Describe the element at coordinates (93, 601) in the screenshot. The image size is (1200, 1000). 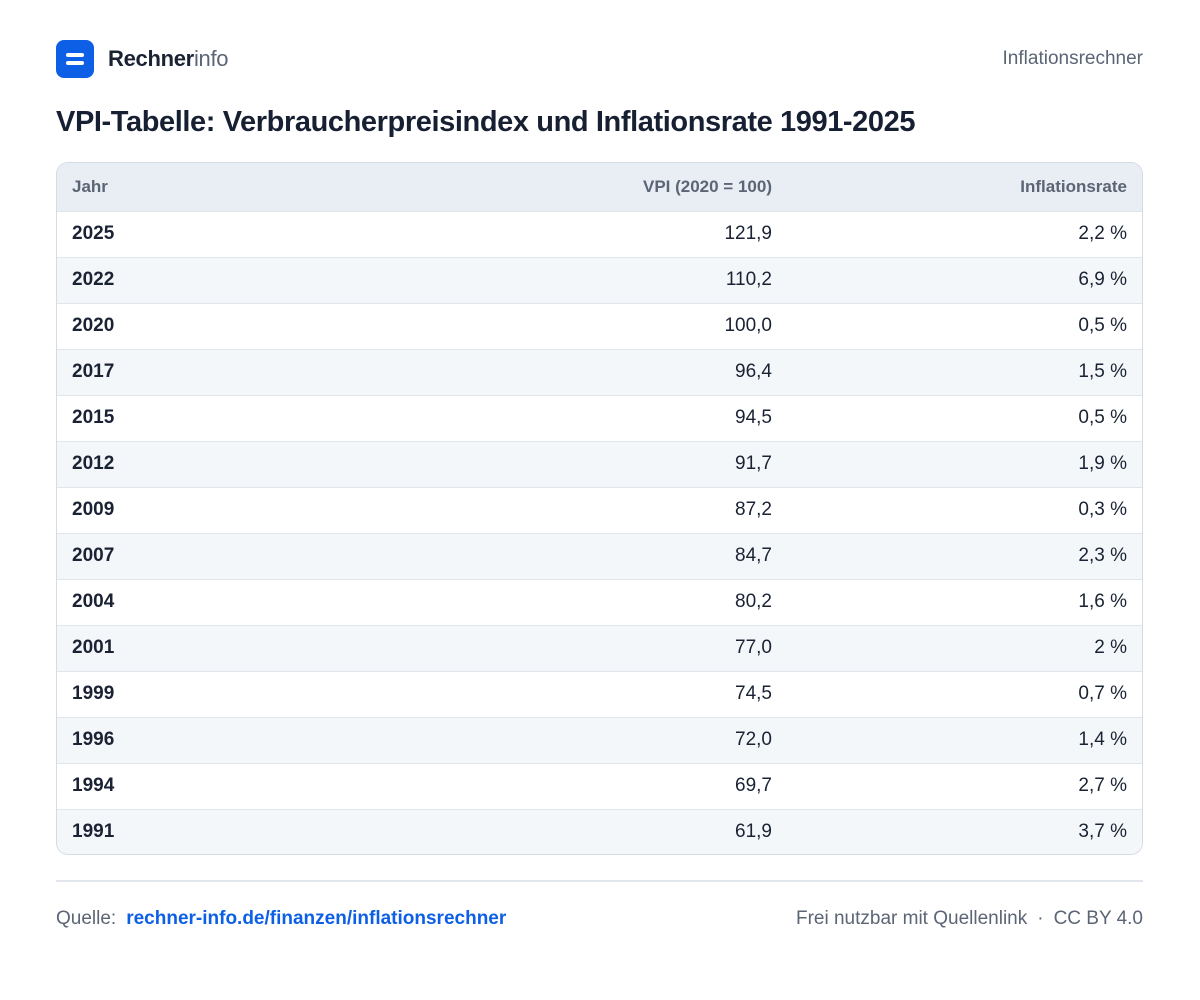
I see `cell-year: 2004` at that location.